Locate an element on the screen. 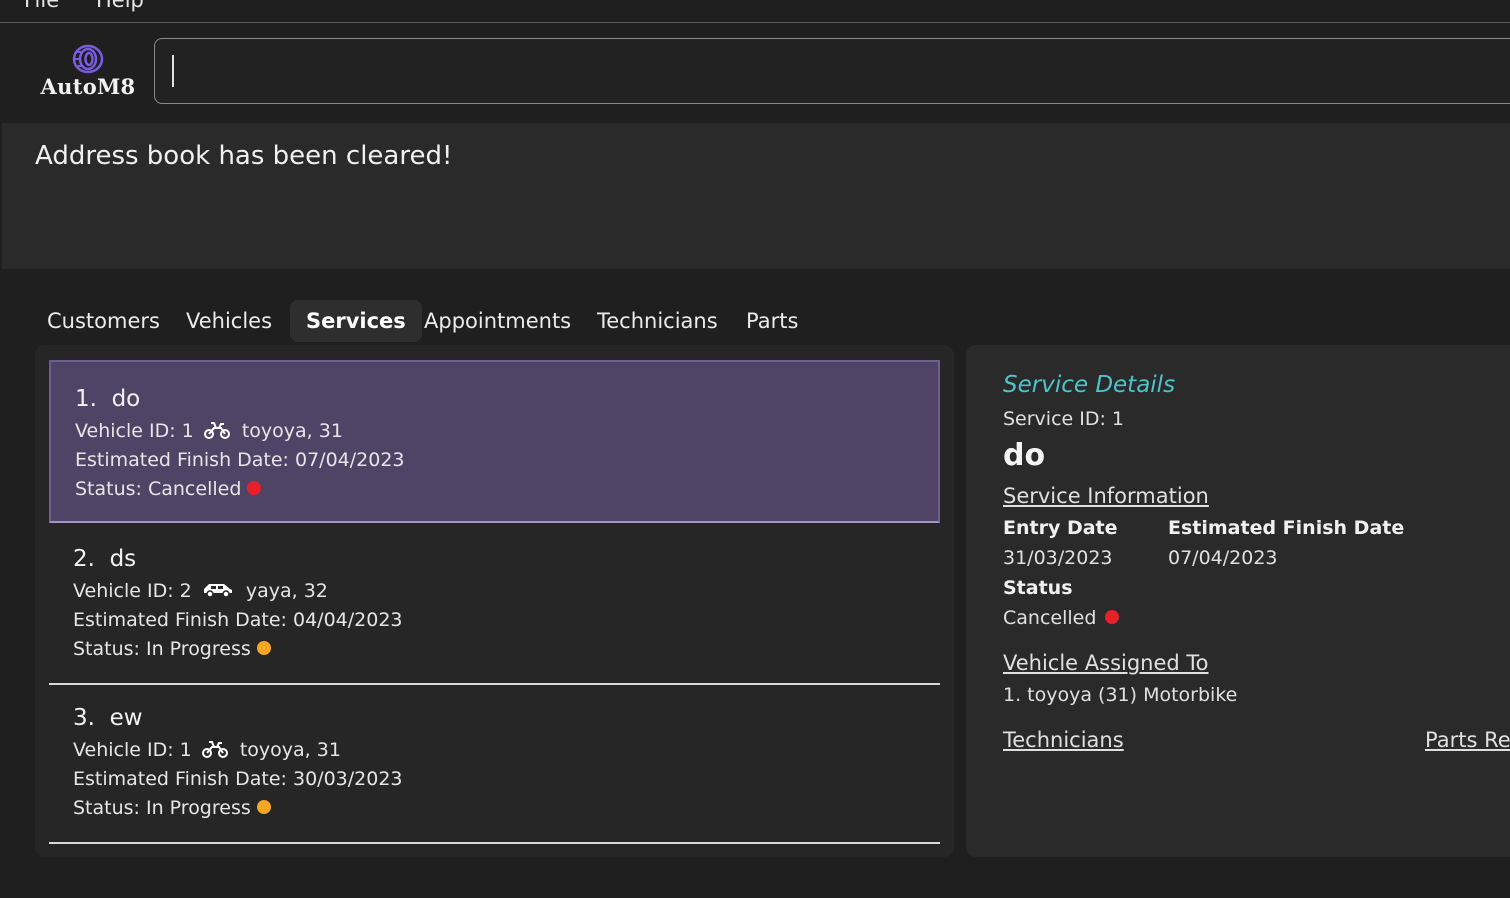 This screenshot has width=1510, height=898. service-status: Status: Cancelled is located at coordinates (158, 489).